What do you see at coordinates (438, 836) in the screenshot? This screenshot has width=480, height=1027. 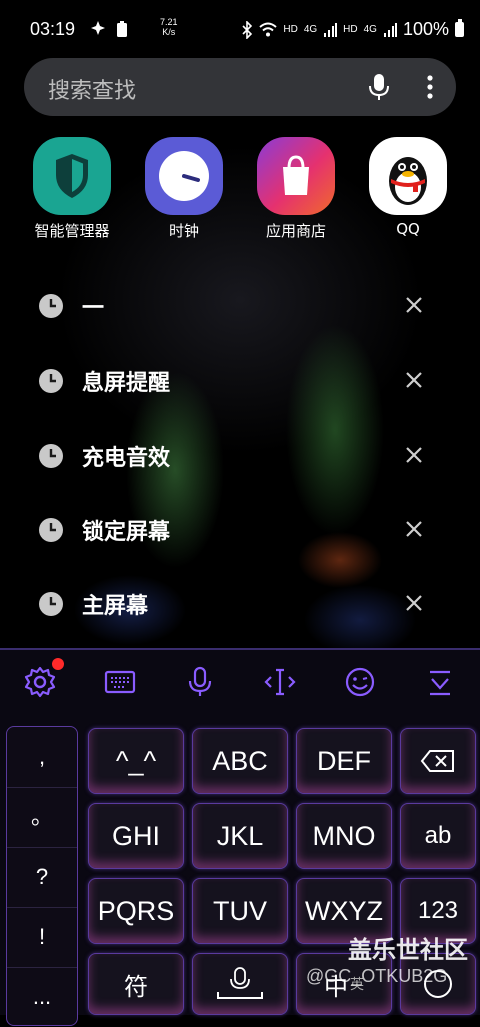 I see `key-lowercase: ab` at bounding box center [438, 836].